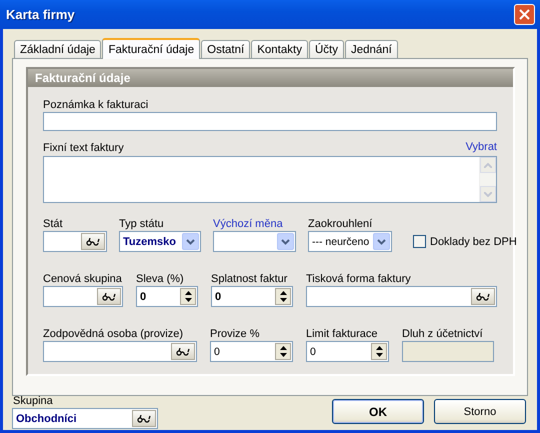  What do you see at coordinates (443, 334) in the screenshot?
I see `field-label: Dluh z účetnictví` at bounding box center [443, 334].